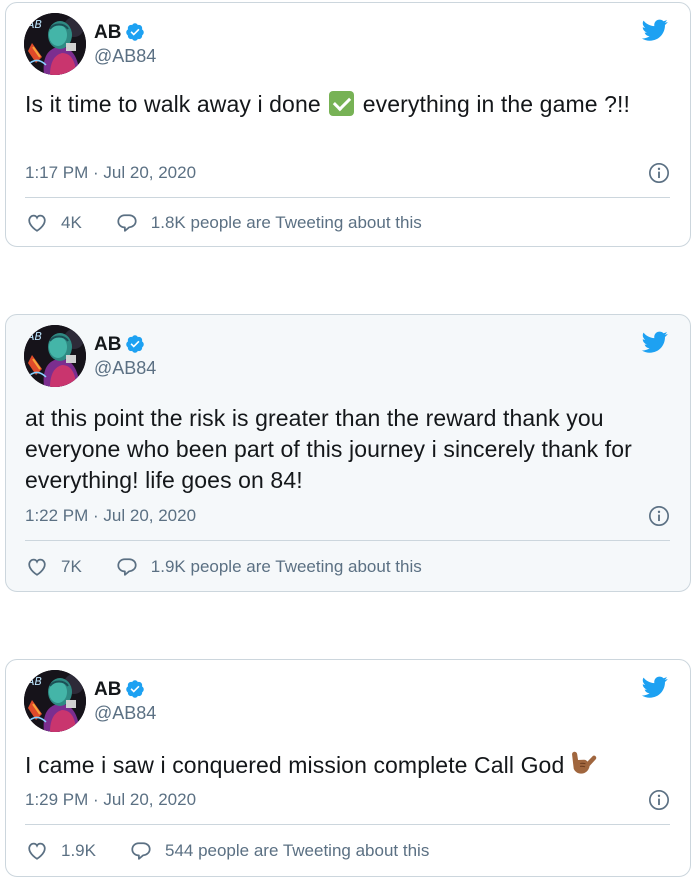 Image resolution: width=695 pixels, height=880 pixels. Describe the element at coordinates (71, 222) in the screenshot. I see `like-count: 4K` at that location.